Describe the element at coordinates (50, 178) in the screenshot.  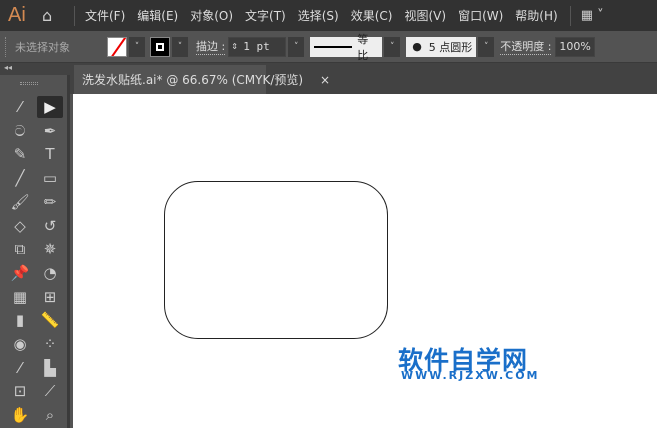
I see `rectangle-tool-icon: ▭` at that location.